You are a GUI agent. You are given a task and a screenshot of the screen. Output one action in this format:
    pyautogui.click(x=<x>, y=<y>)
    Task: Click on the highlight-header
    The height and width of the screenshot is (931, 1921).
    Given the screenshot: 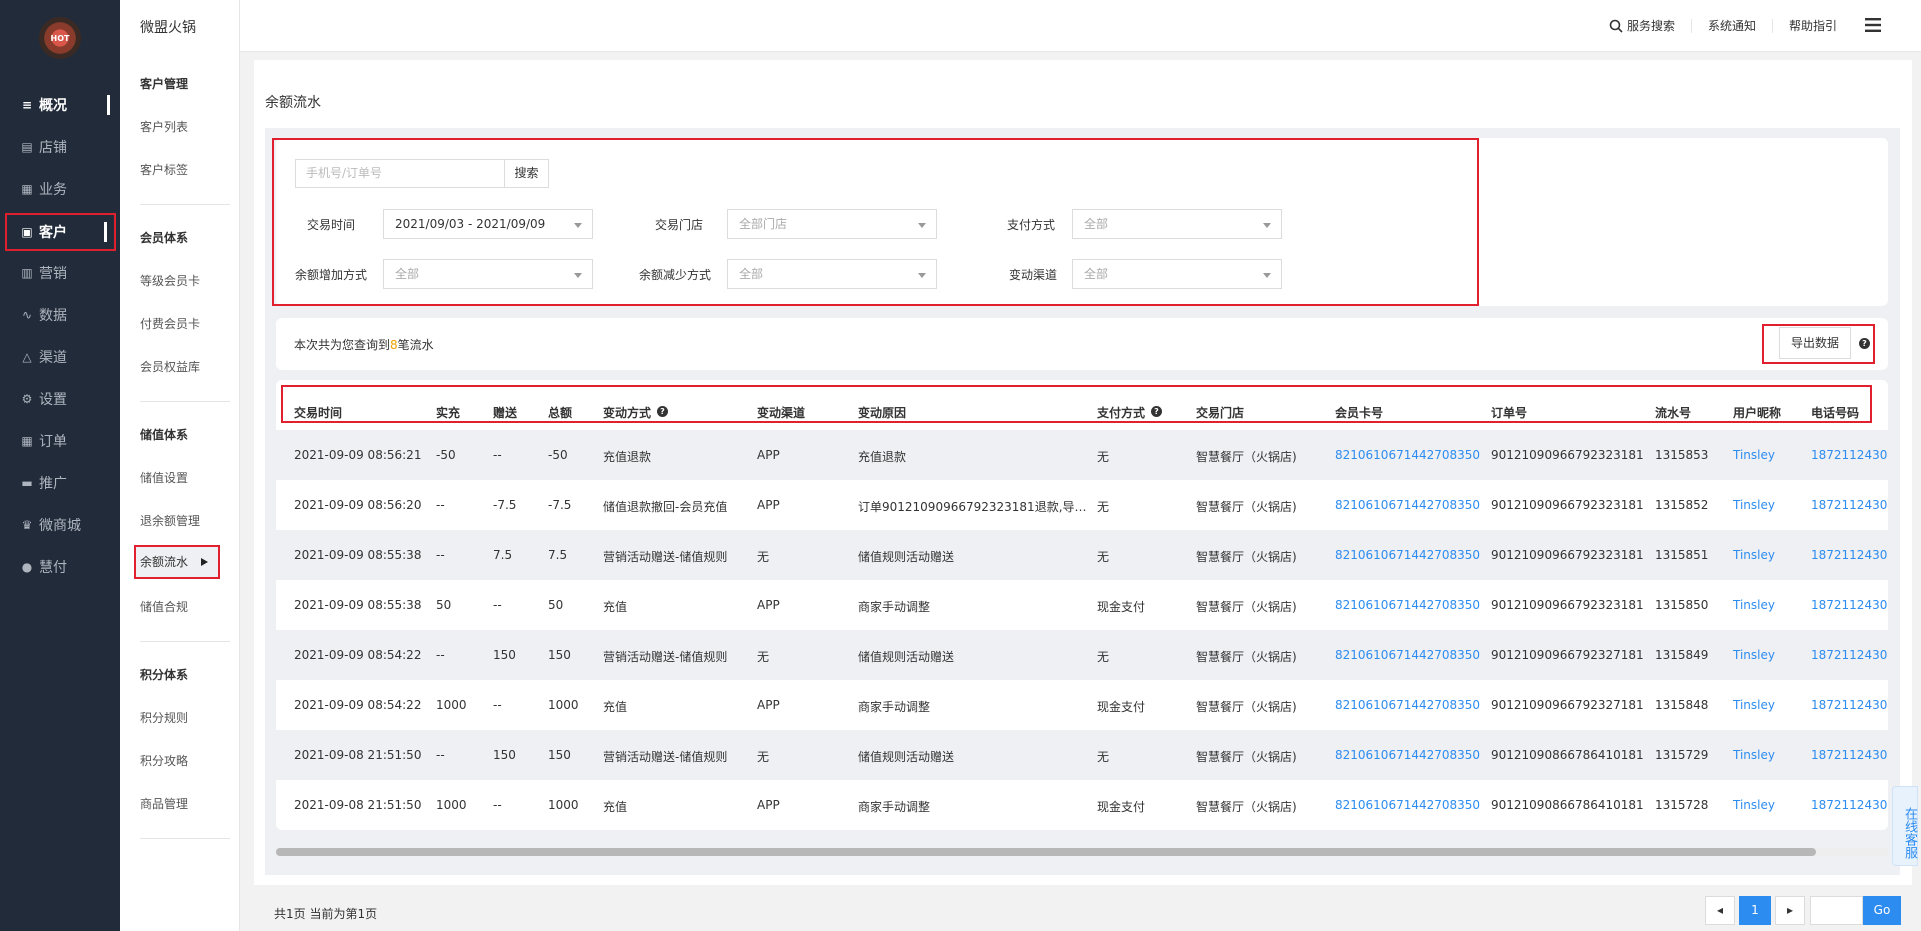 What is the action you would take?
    pyautogui.click(x=1076, y=404)
    